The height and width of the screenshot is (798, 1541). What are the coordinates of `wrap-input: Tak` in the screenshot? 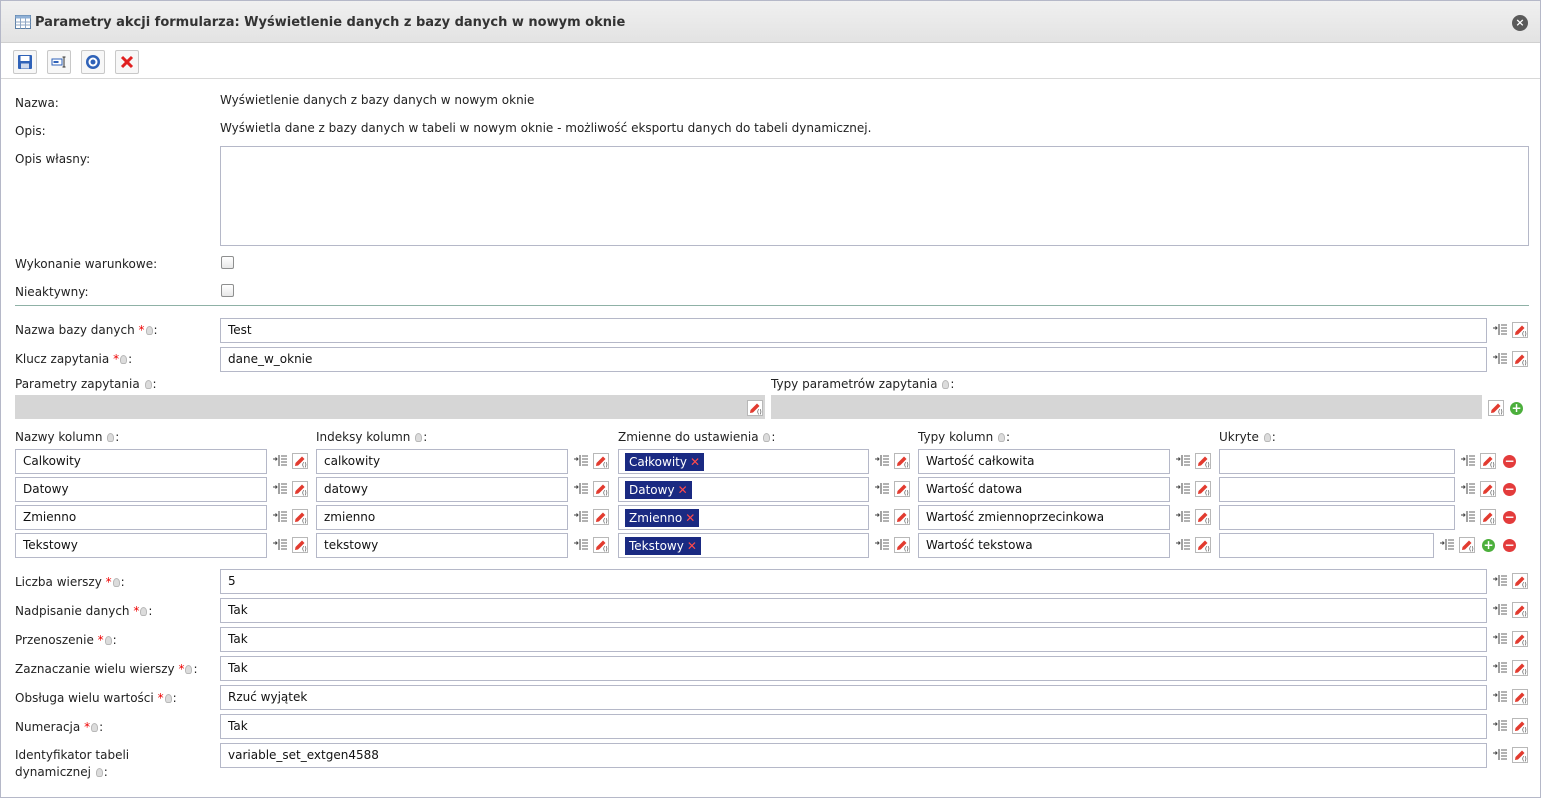 It's located at (853, 639).